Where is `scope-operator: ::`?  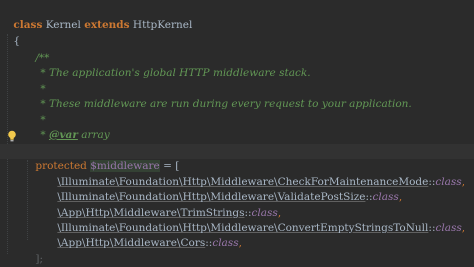
scope-operator: :: is located at coordinates (369, 197).